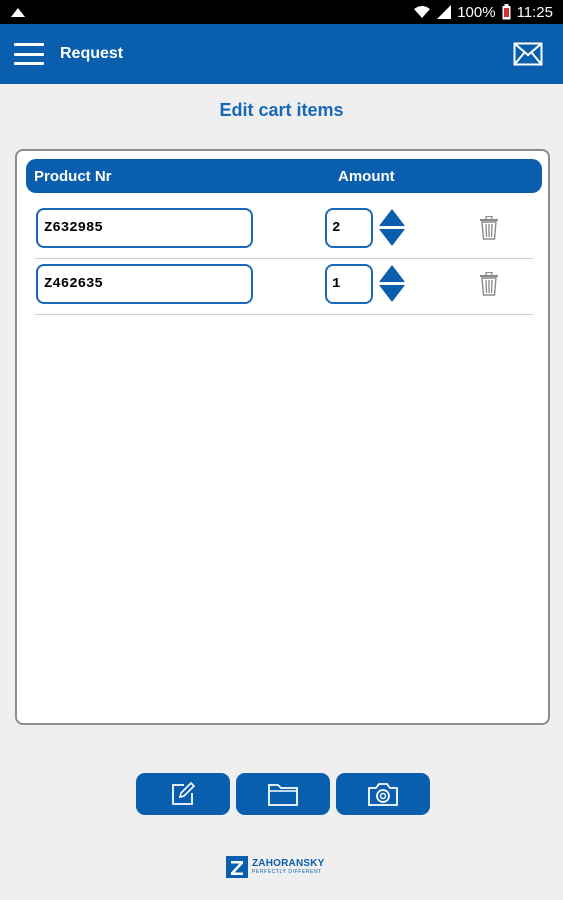  Describe the element at coordinates (288, 863) in the screenshot. I see `logo-name: ZAHORANSKY` at that location.